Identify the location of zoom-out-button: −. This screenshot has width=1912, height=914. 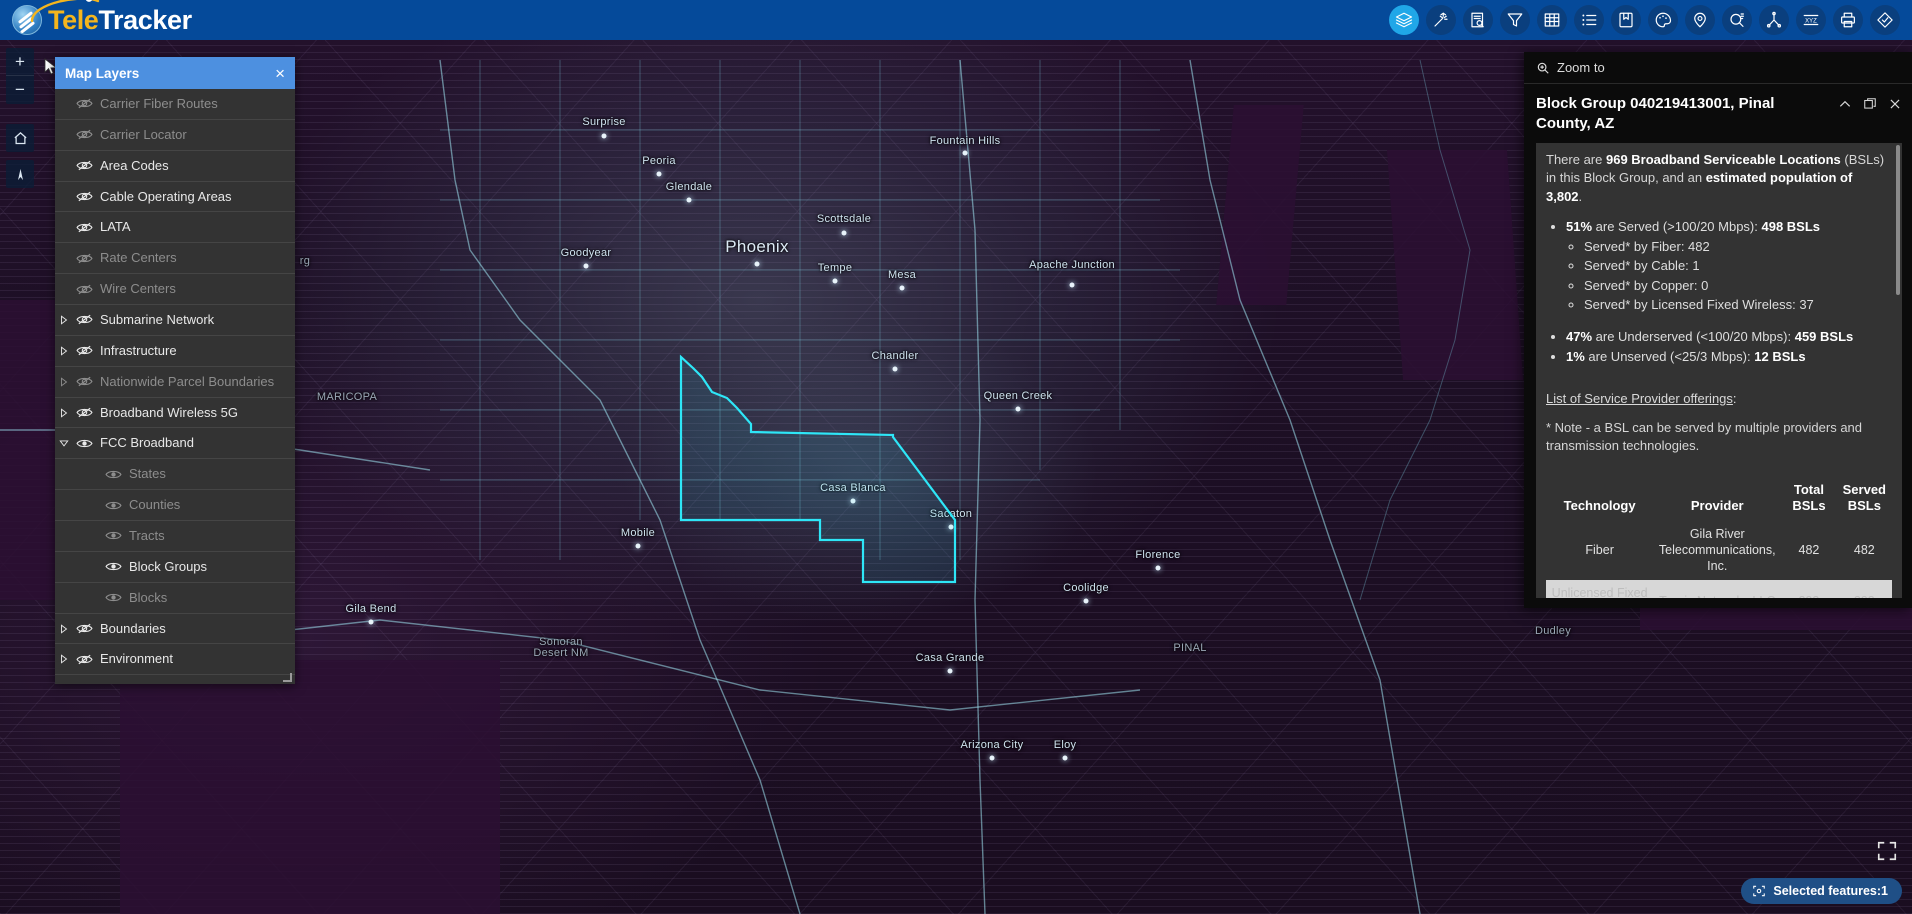
(20, 90).